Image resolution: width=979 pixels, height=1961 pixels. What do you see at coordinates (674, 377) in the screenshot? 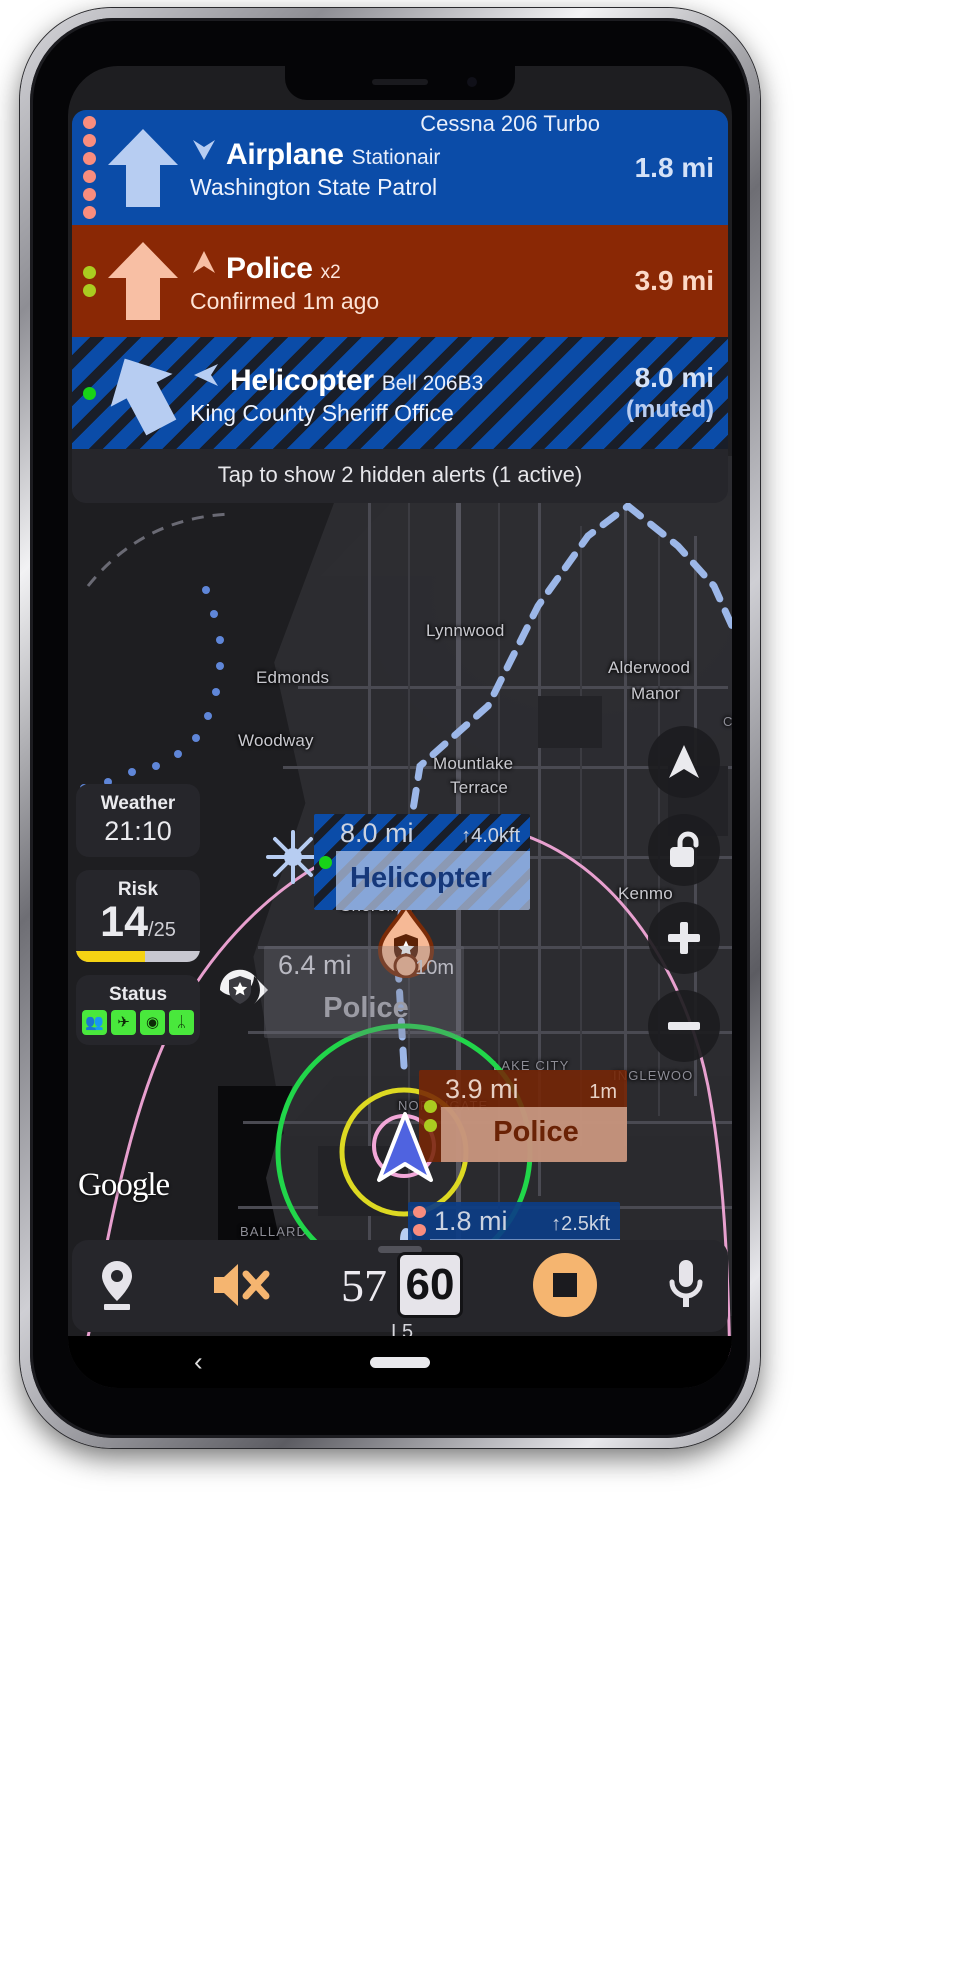
I see `alert-distance-helicopter: 8.0 mi` at bounding box center [674, 377].